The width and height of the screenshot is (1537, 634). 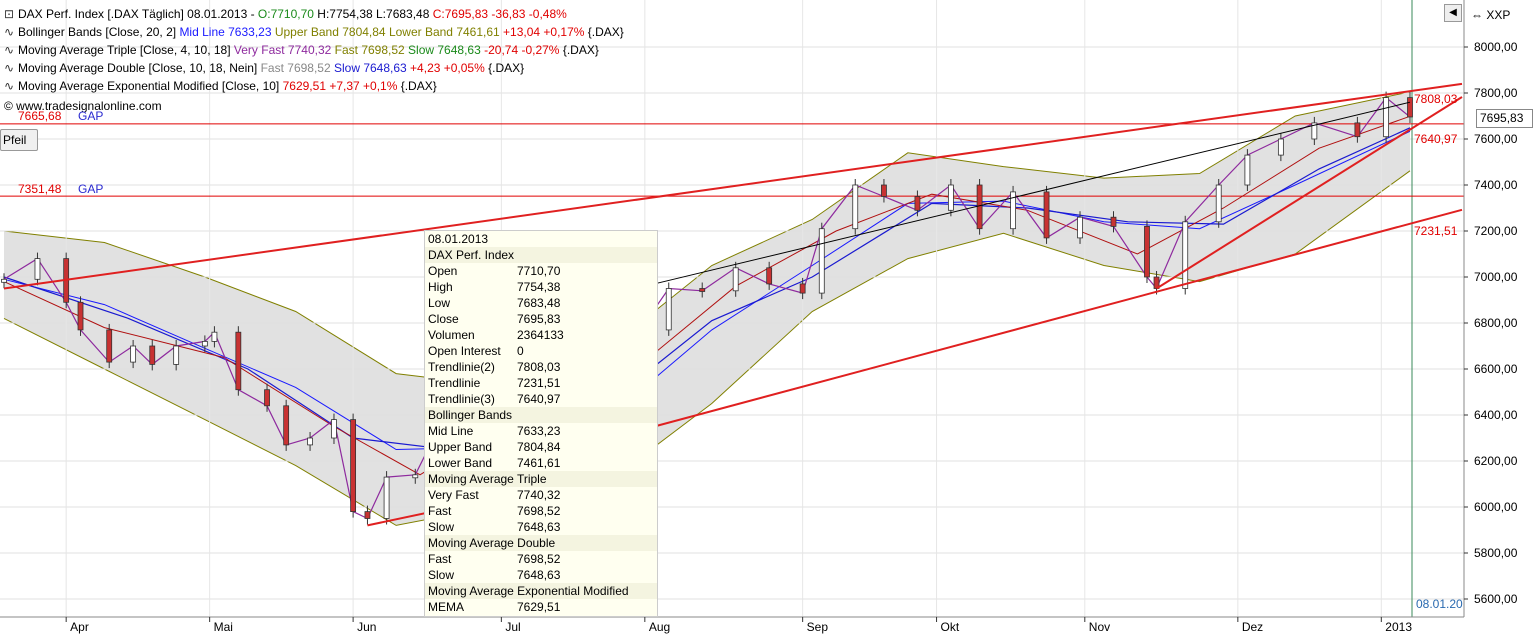 What do you see at coordinates (19, 140) in the screenshot?
I see `pfeil-button: Pfeil` at bounding box center [19, 140].